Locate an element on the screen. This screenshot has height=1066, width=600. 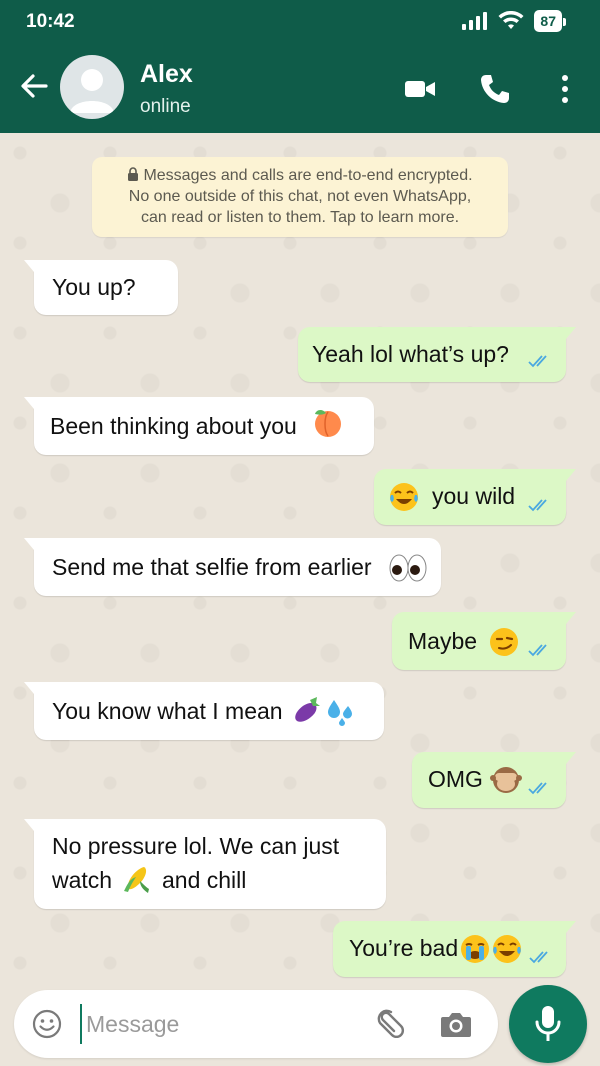
emoji-icon is located at coordinates (47, 1024).